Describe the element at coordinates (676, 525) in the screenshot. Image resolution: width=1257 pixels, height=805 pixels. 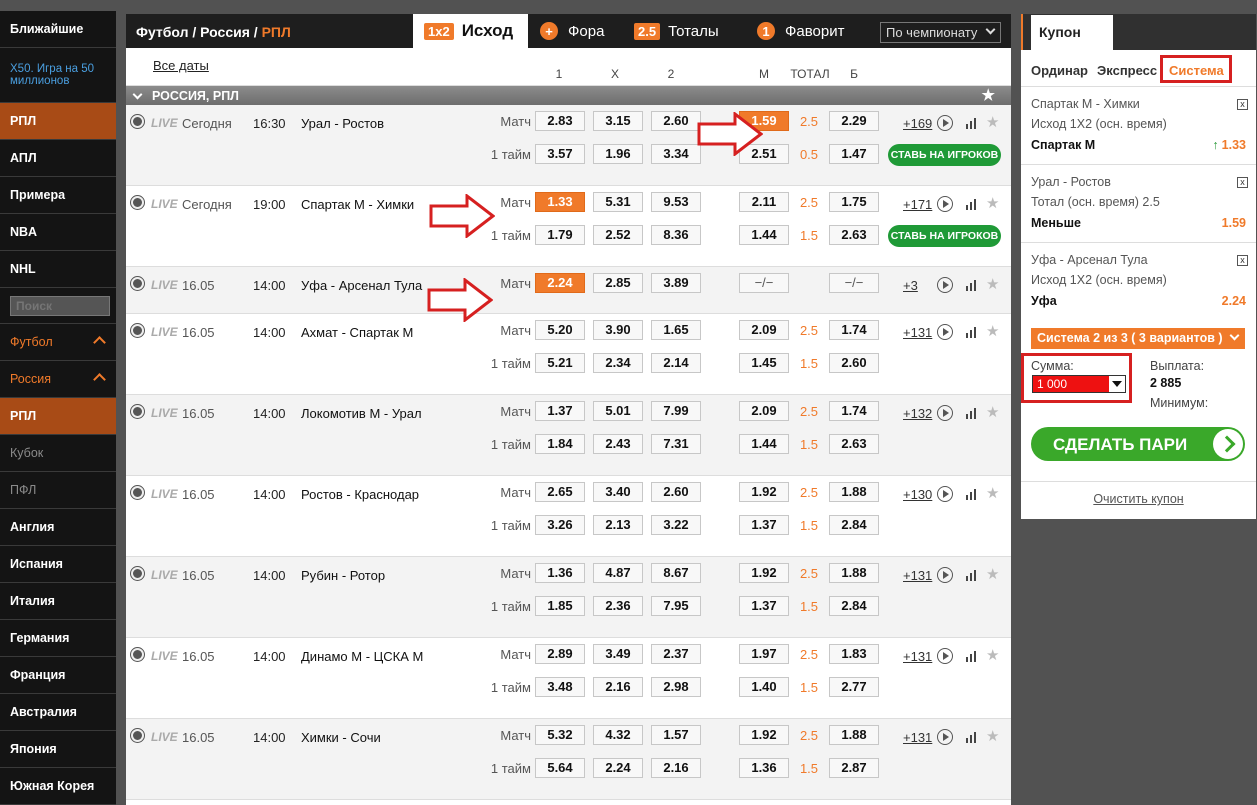
I see `odds-button: 3.22` at that location.